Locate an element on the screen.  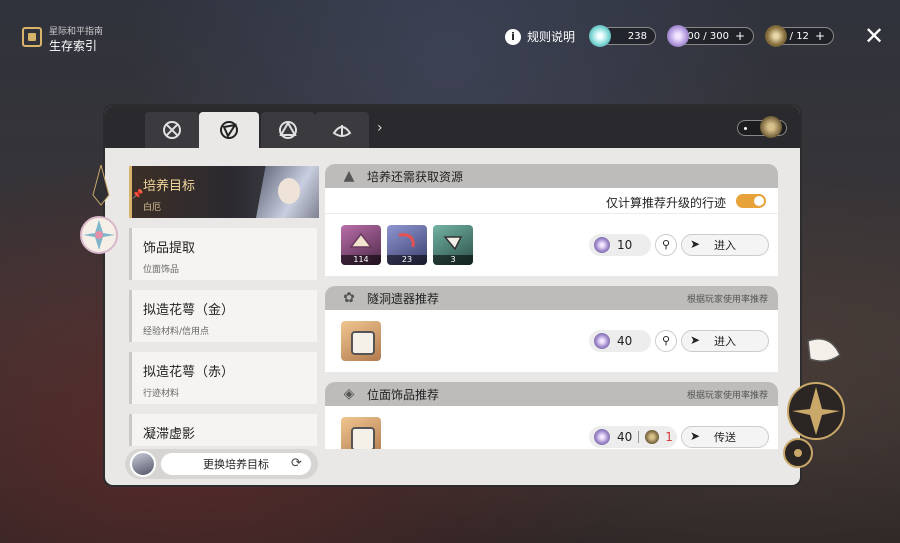
planar-cost: 40 1 is located at coordinates (633, 437).